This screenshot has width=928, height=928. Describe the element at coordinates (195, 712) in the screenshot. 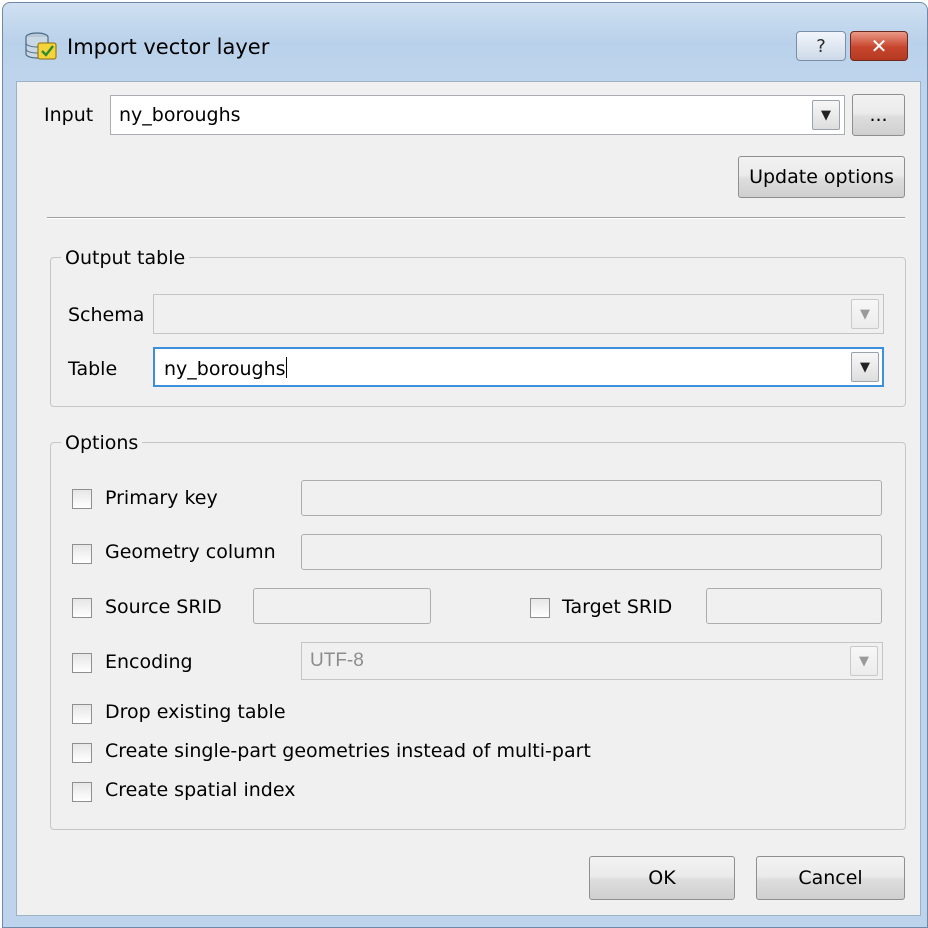

I see `drop-existing-table-label: Drop existing table` at that location.